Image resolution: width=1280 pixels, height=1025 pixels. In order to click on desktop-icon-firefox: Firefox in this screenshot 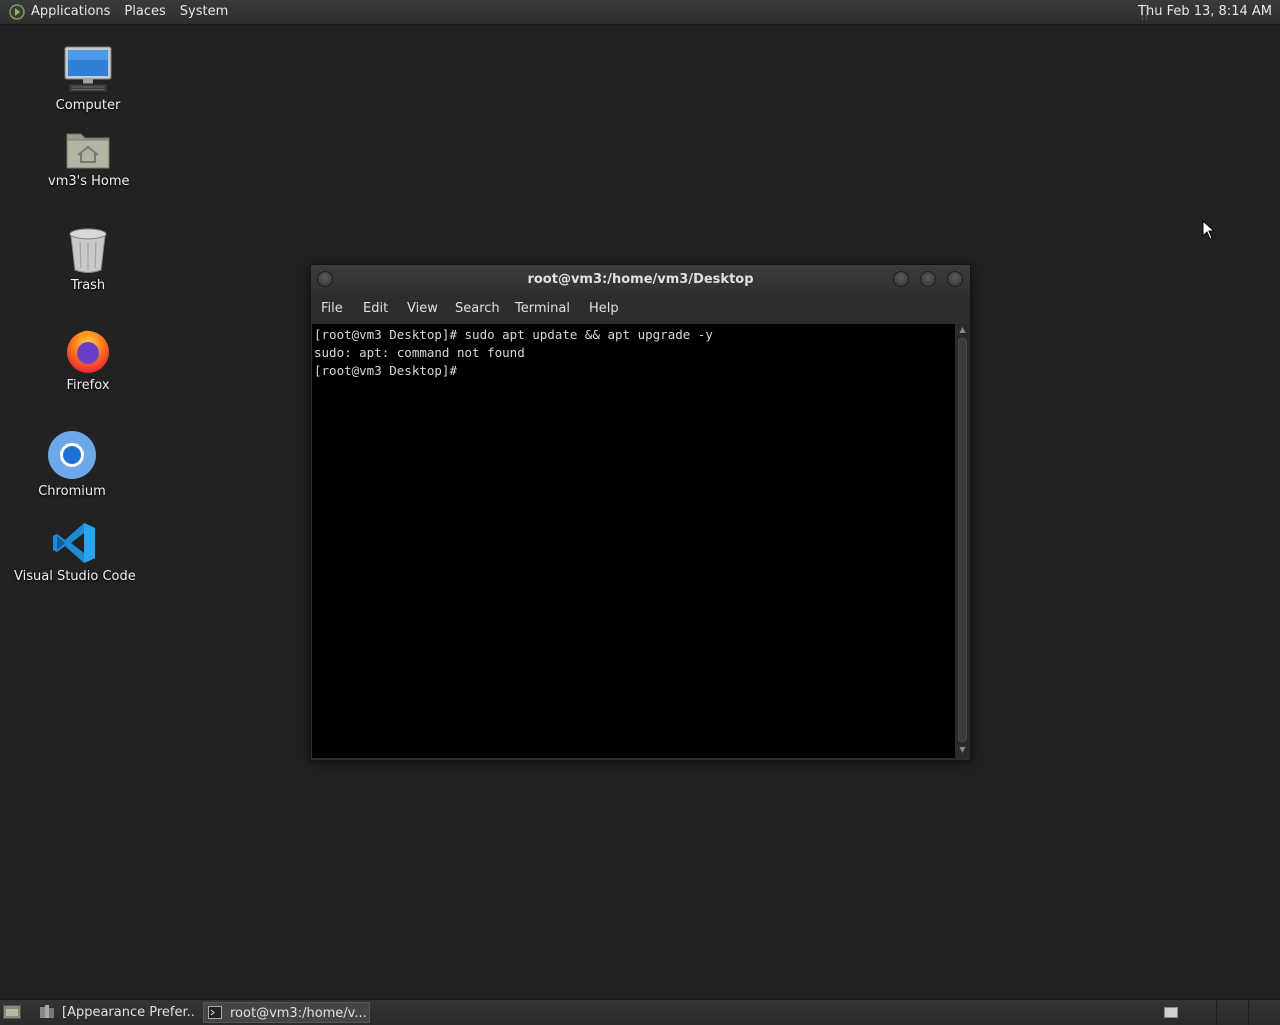, I will do `click(88, 359)`.